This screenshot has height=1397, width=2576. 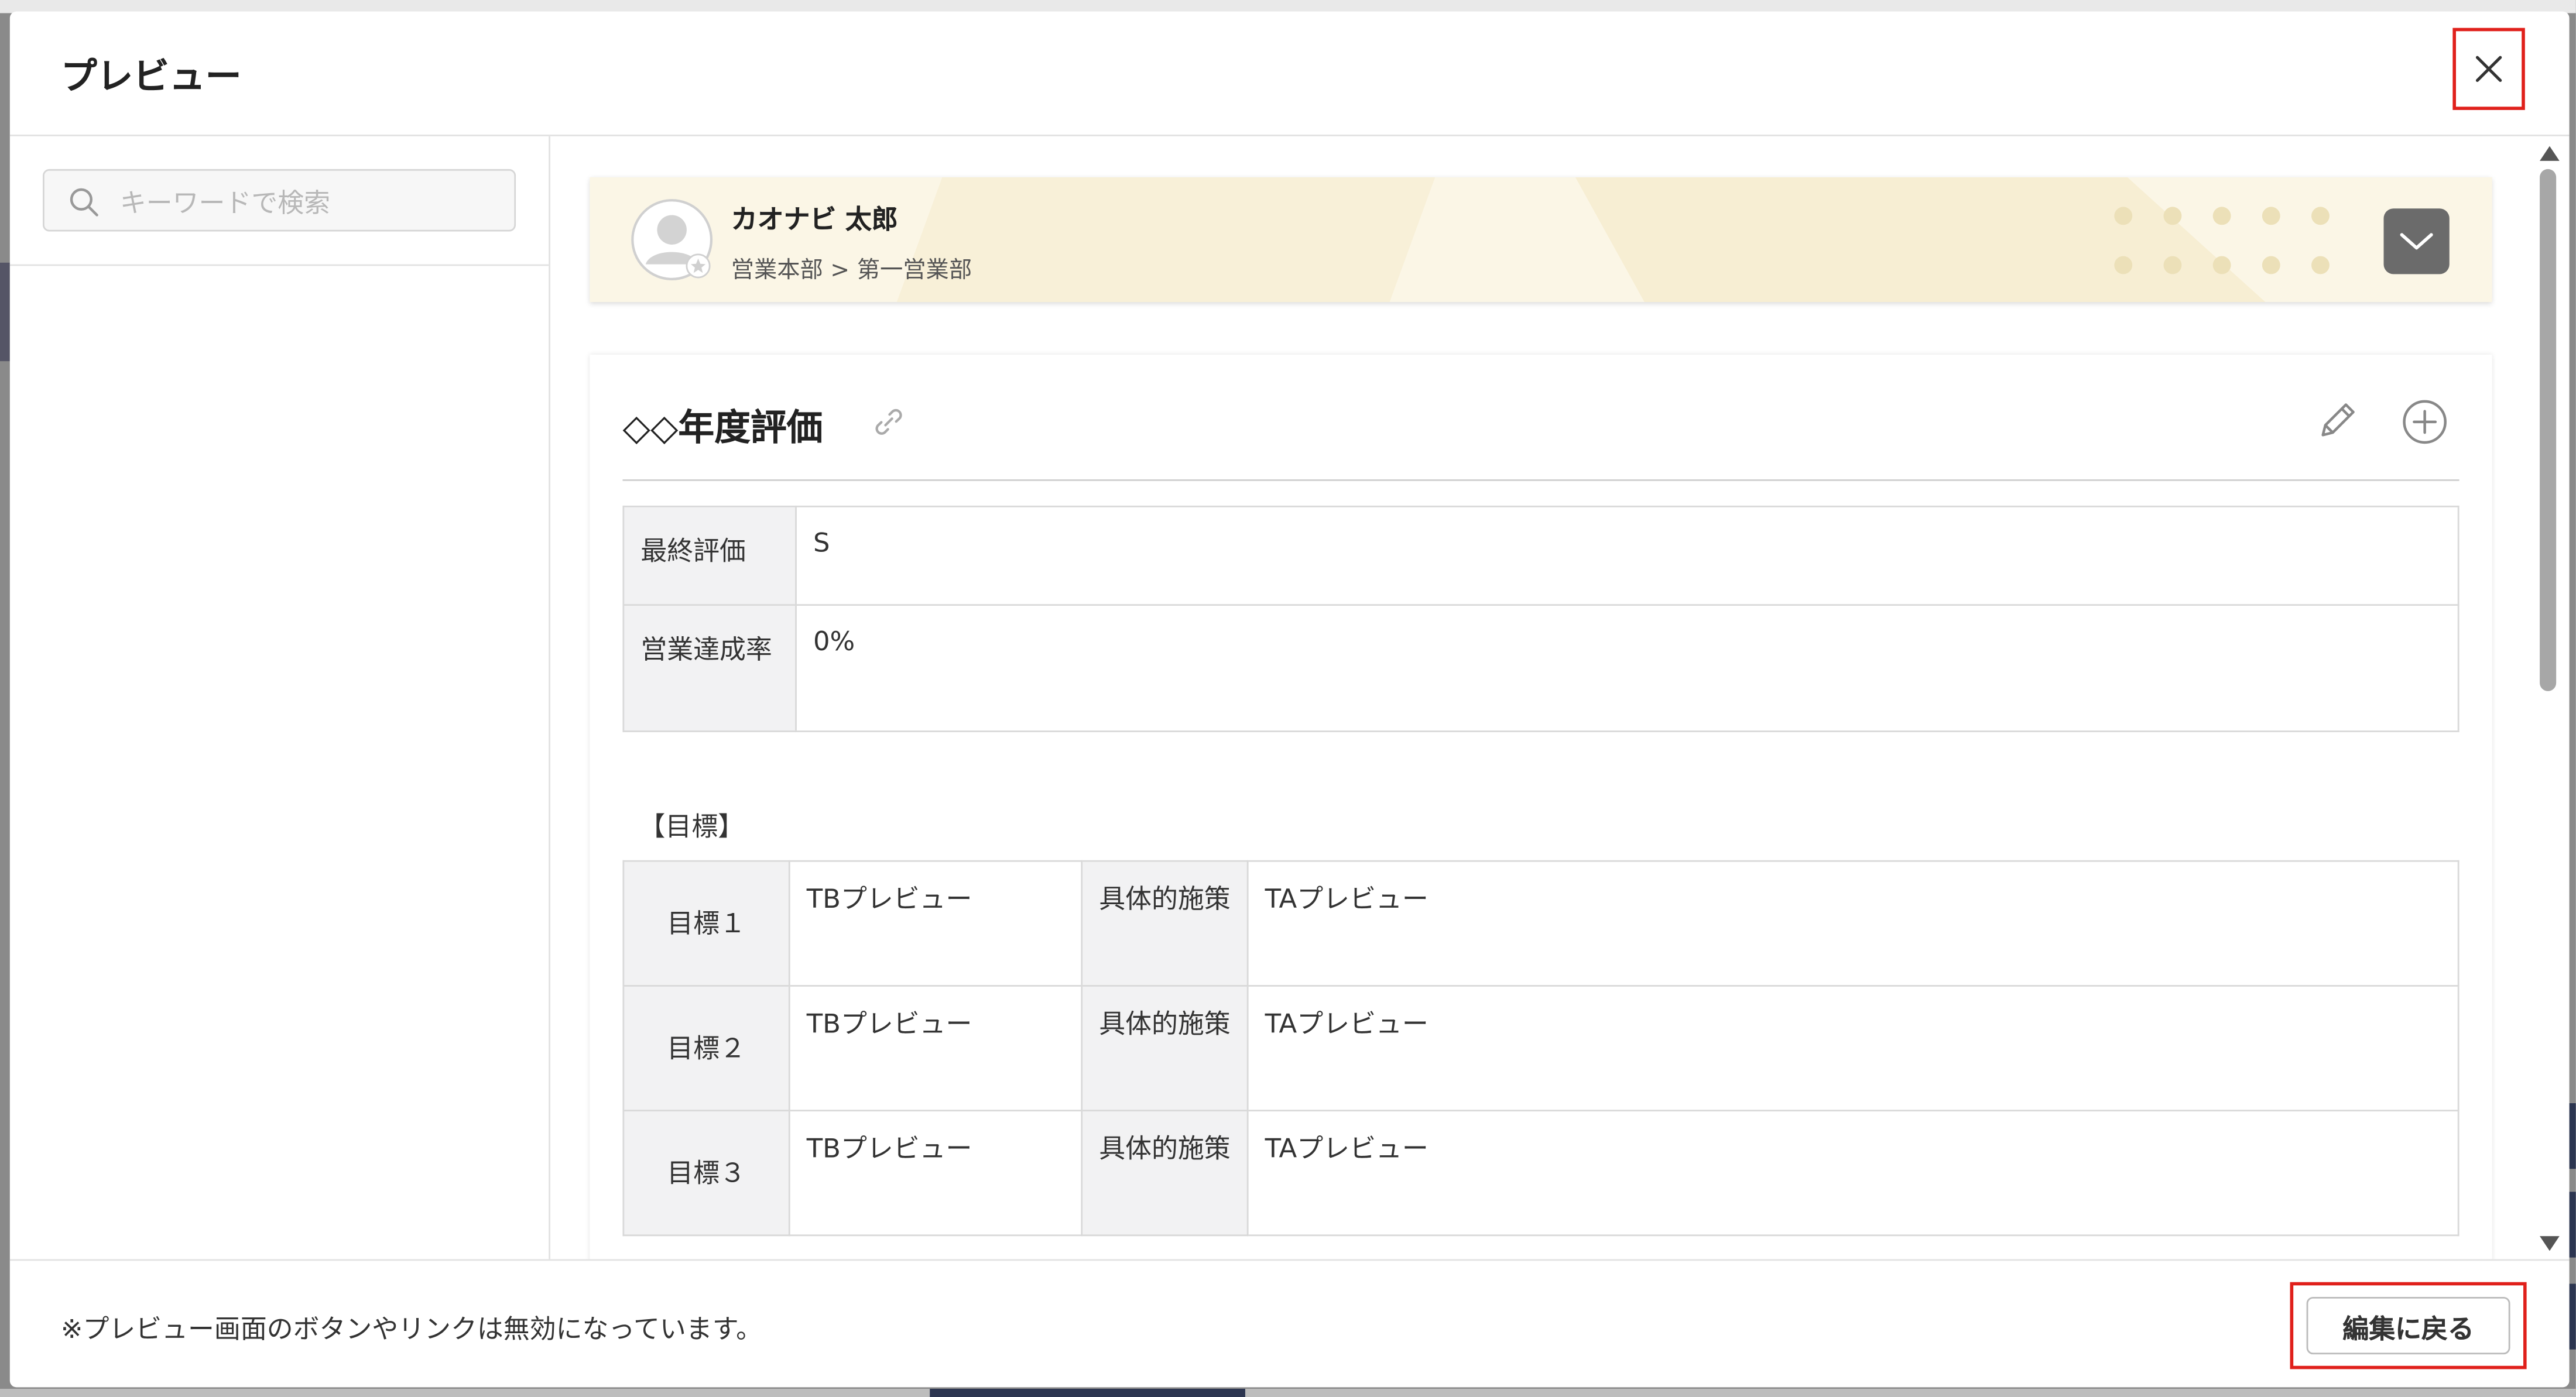 I want to click on back-button-highlight: 編集に戻る, so click(x=2408, y=1325).